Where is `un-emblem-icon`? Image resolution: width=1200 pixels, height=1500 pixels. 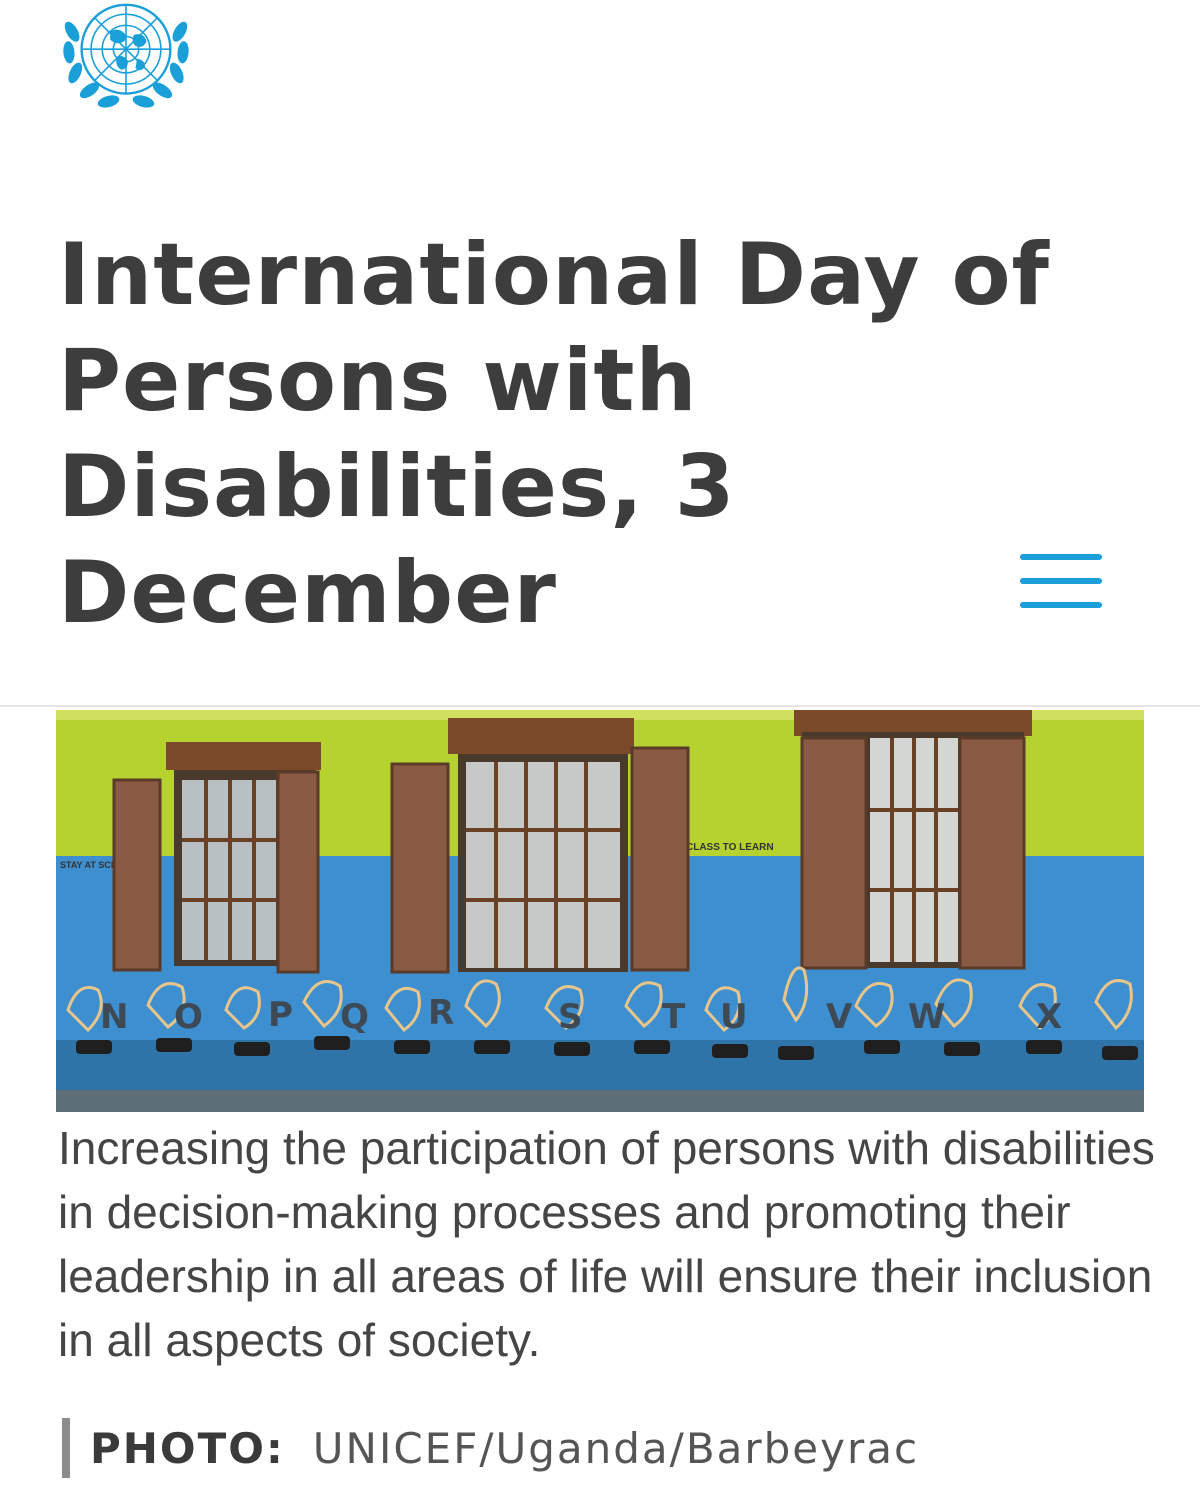
un-emblem-icon is located at coordinates (126, 55).